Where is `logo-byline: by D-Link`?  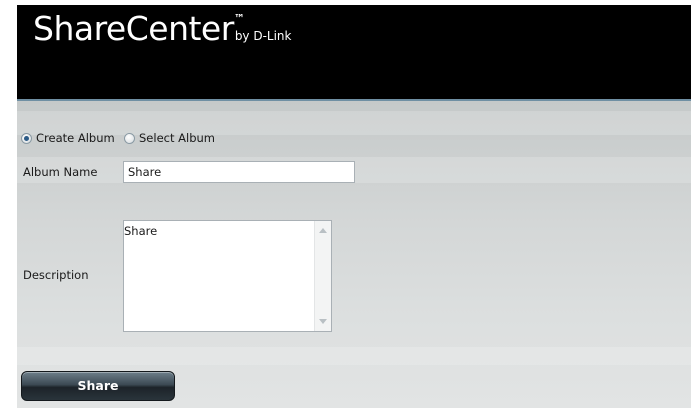
logo-byline: by D-Link is located at coordinates (263, 36).